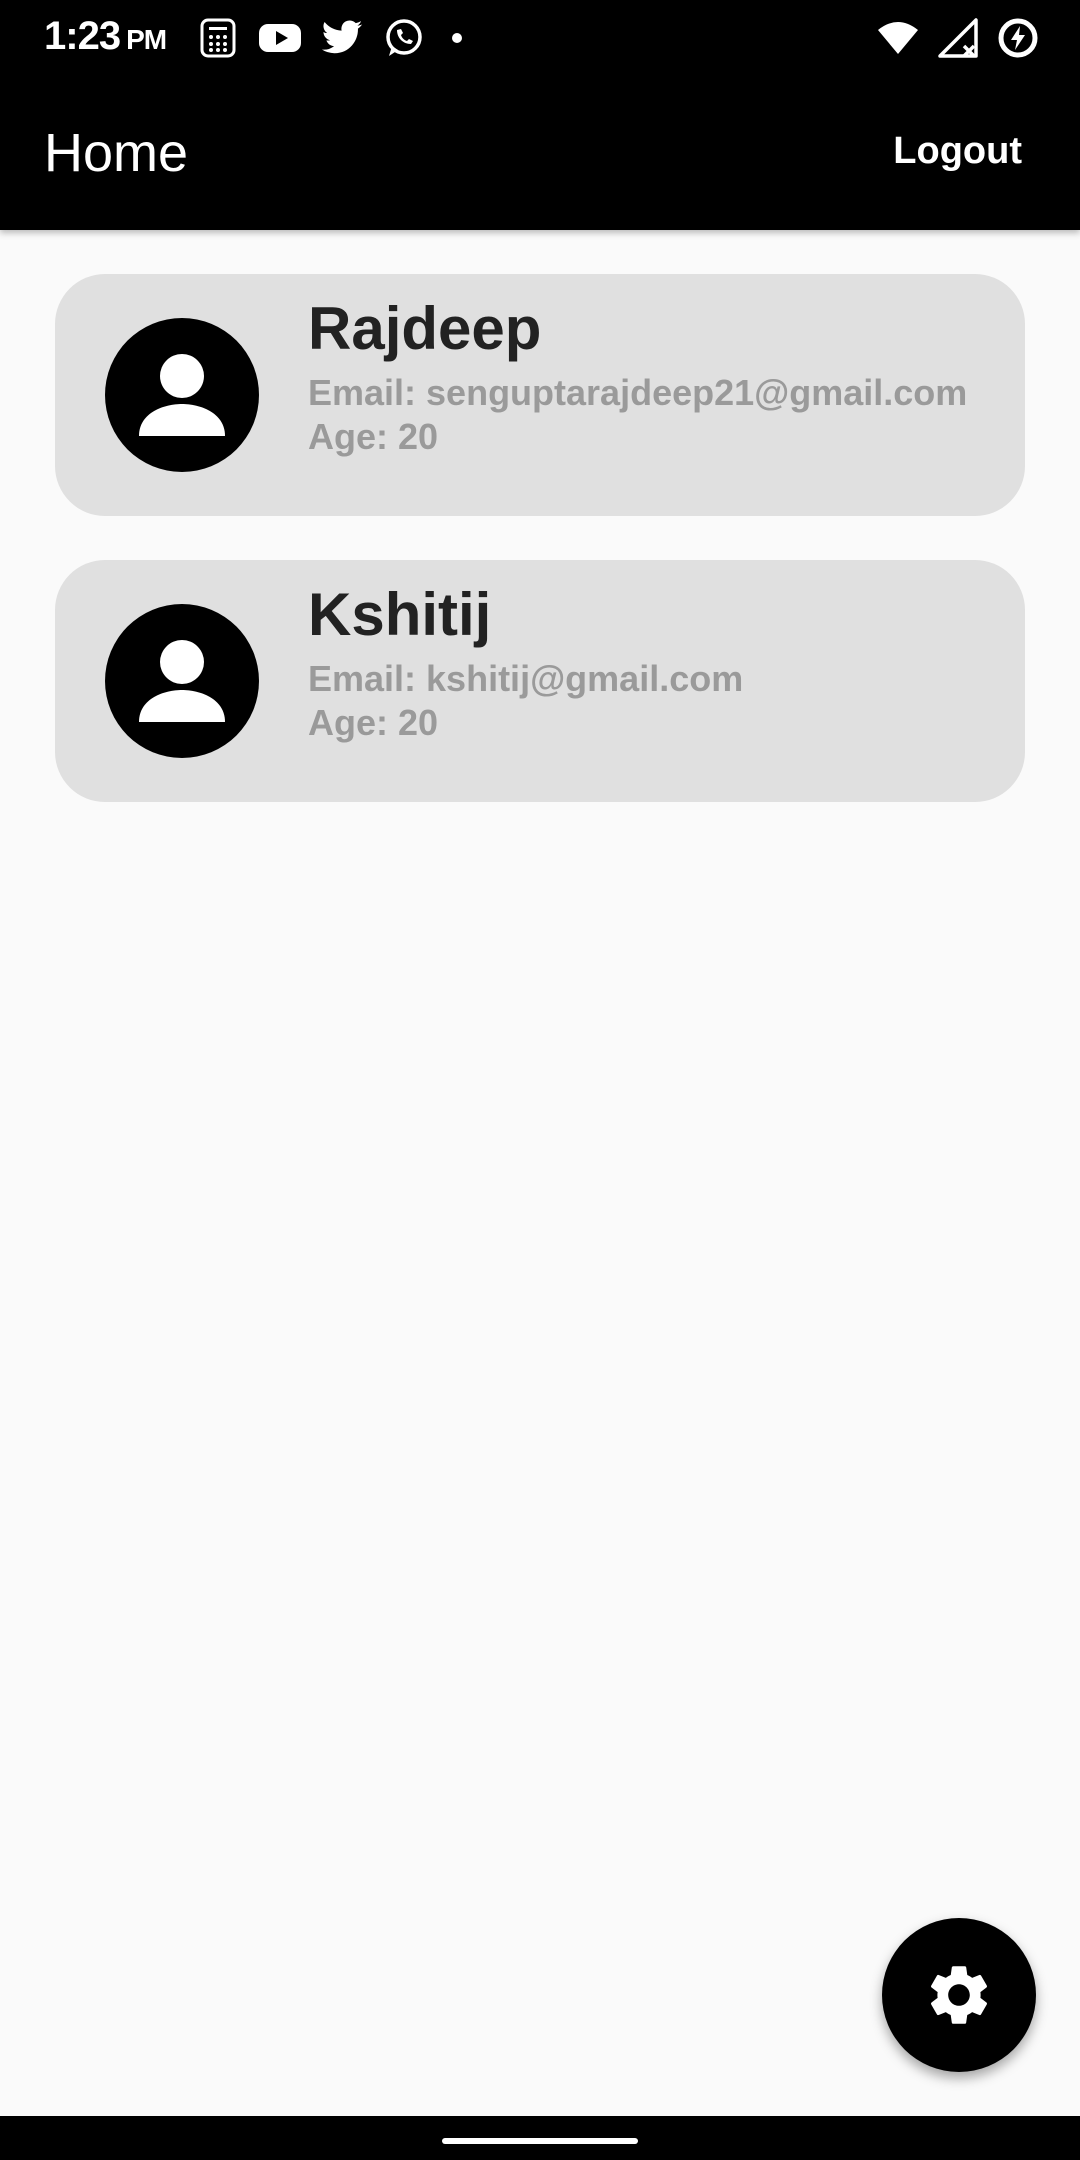 This screenshot has height=2160, width=1080. Describe the element at coordinates (280, 38) in the screenshot. I see `youtube-icon` at that location.